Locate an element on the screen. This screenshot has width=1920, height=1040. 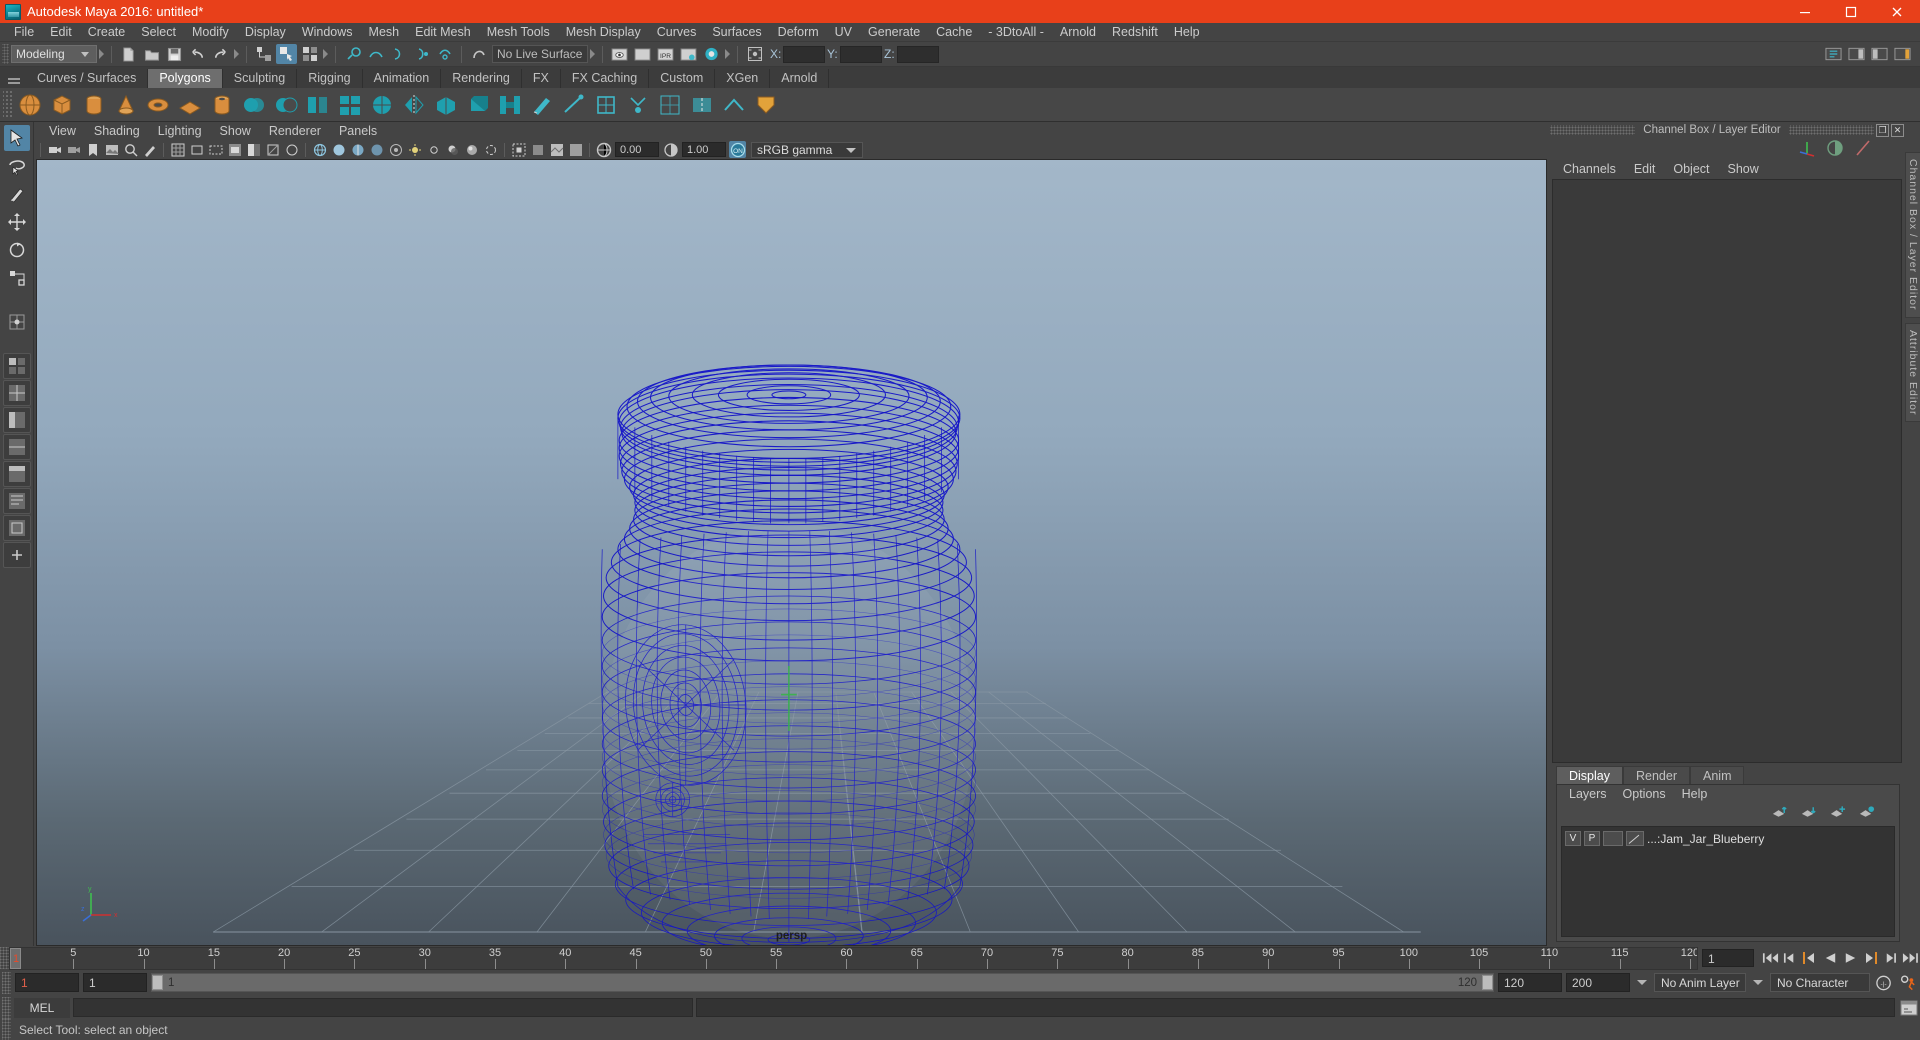
show-hide-modeling-toolkit-icon is located at coordinates (1833, 54).